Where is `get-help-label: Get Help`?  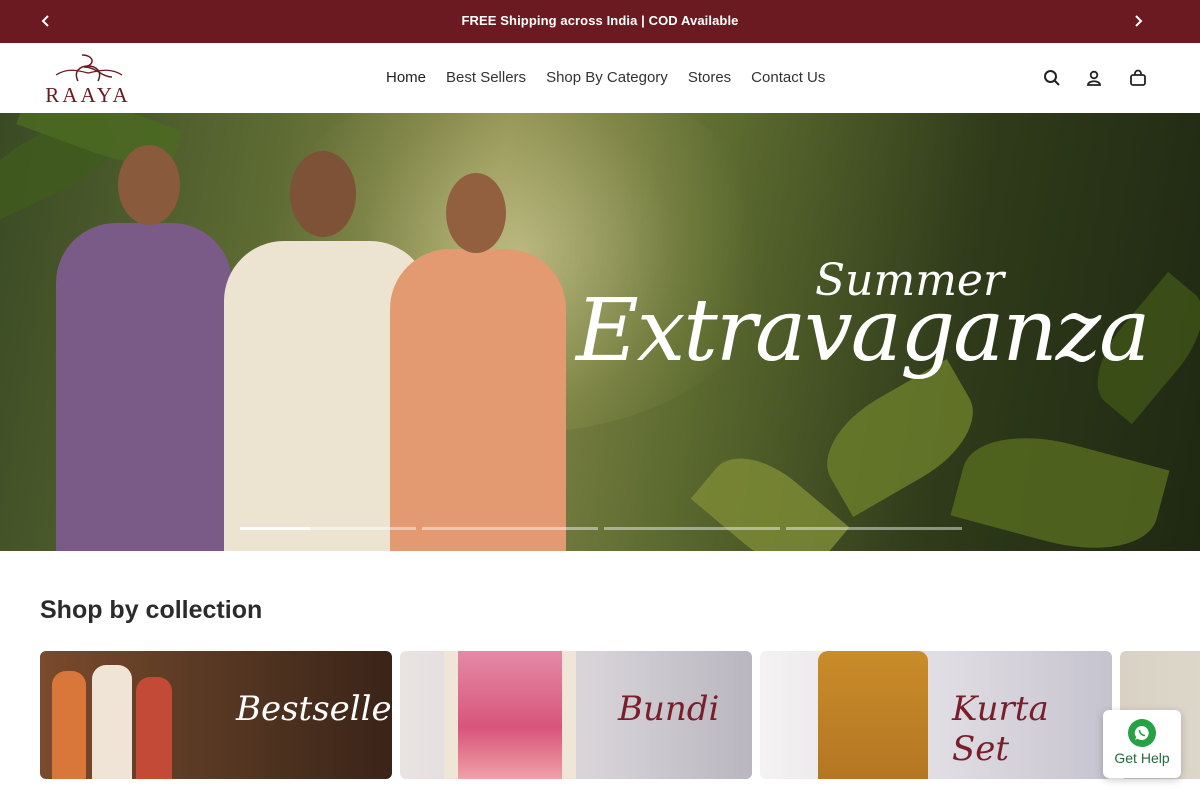 get-help-label: Get Help is located at coordinates (1142, 758).